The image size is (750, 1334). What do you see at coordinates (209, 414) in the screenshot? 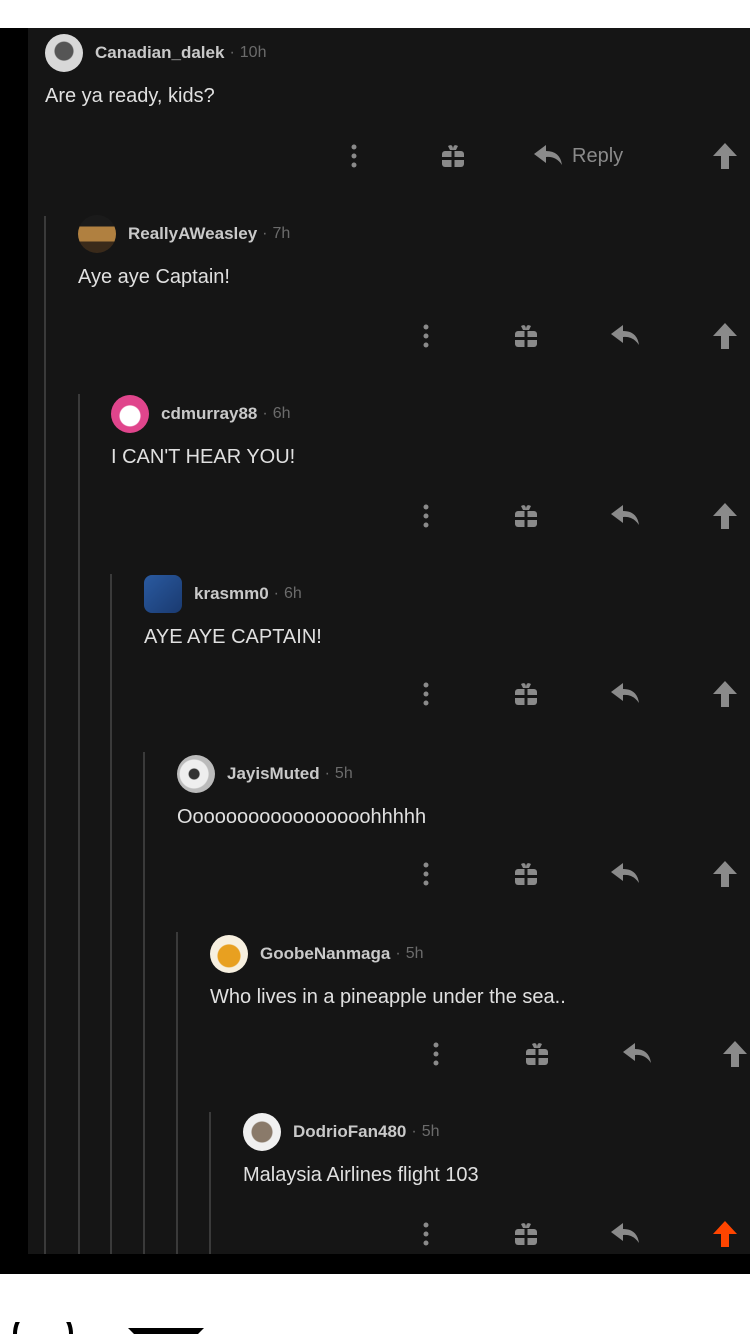
I see `username: cdmurray88` at bounding box center [209, 414].